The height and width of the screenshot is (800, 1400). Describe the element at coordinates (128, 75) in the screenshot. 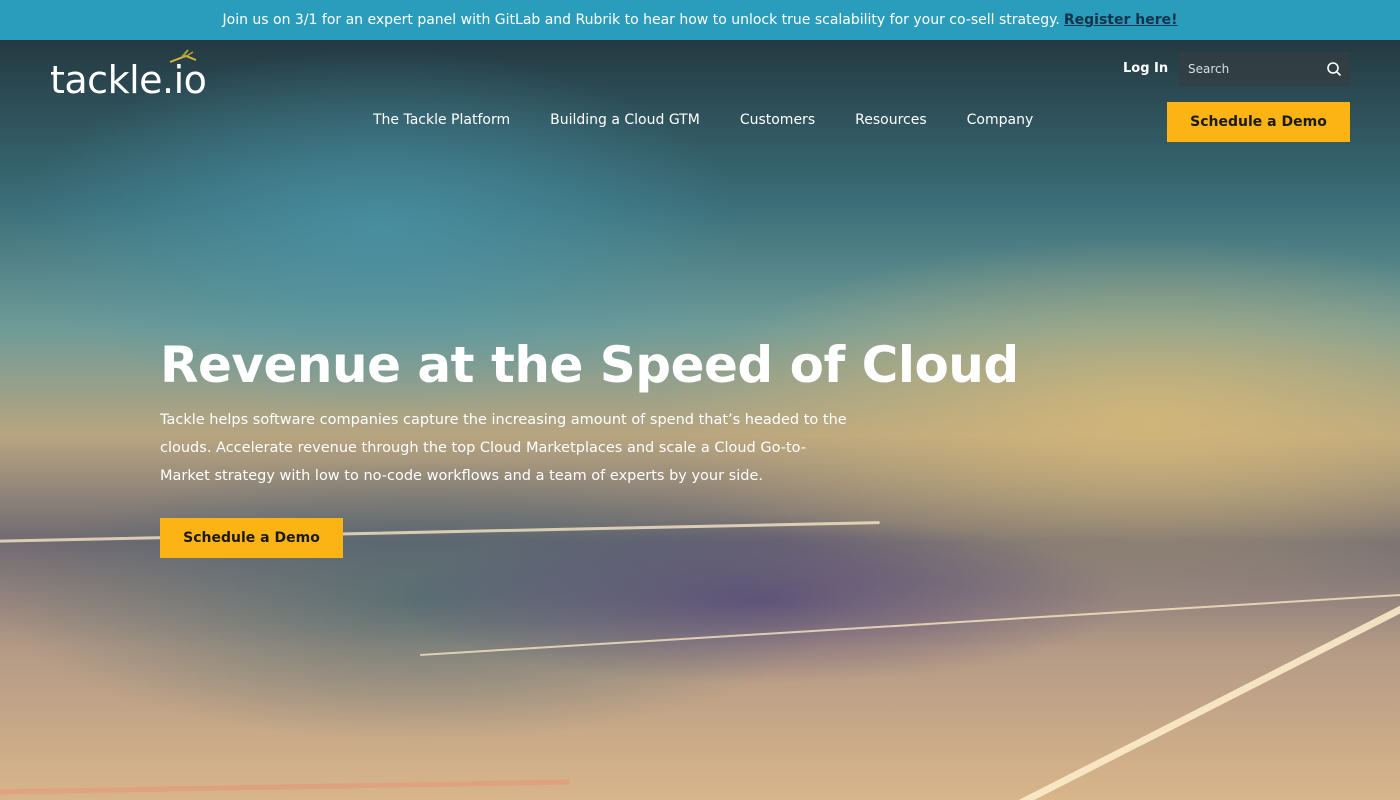

I see `tackle-logo: tackle.io` at that location.